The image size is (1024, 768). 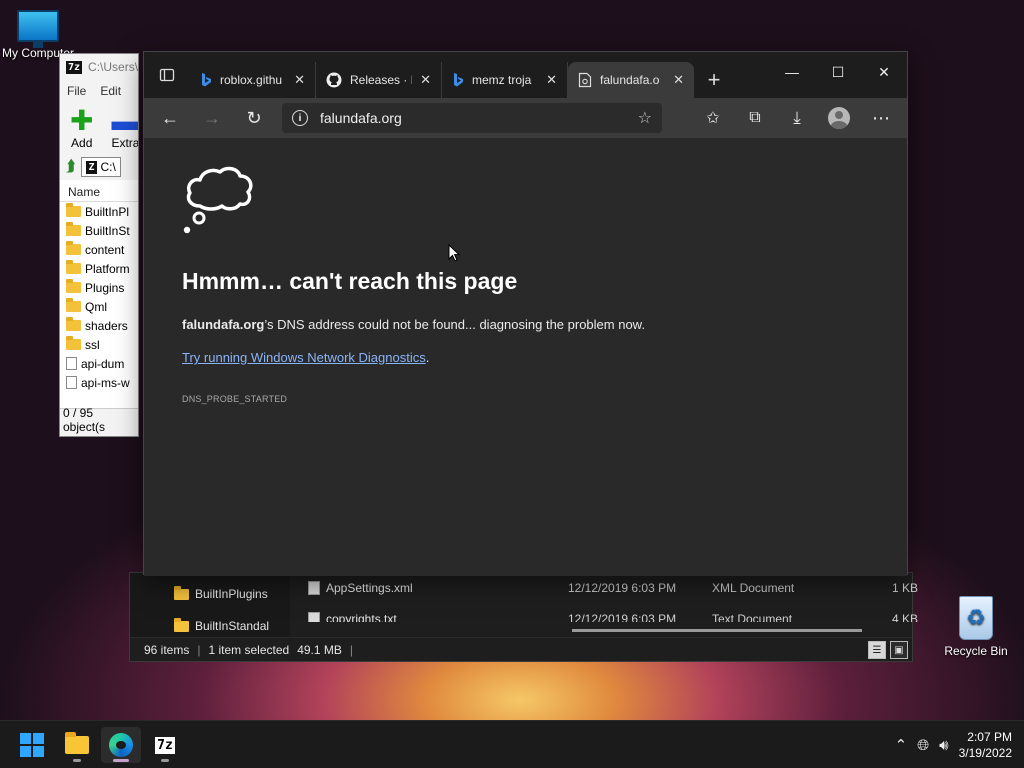 What do you see at coordinates (99, 325) in the screenshot?
I see `list-item: shaders` at bounding box center [99, 325].